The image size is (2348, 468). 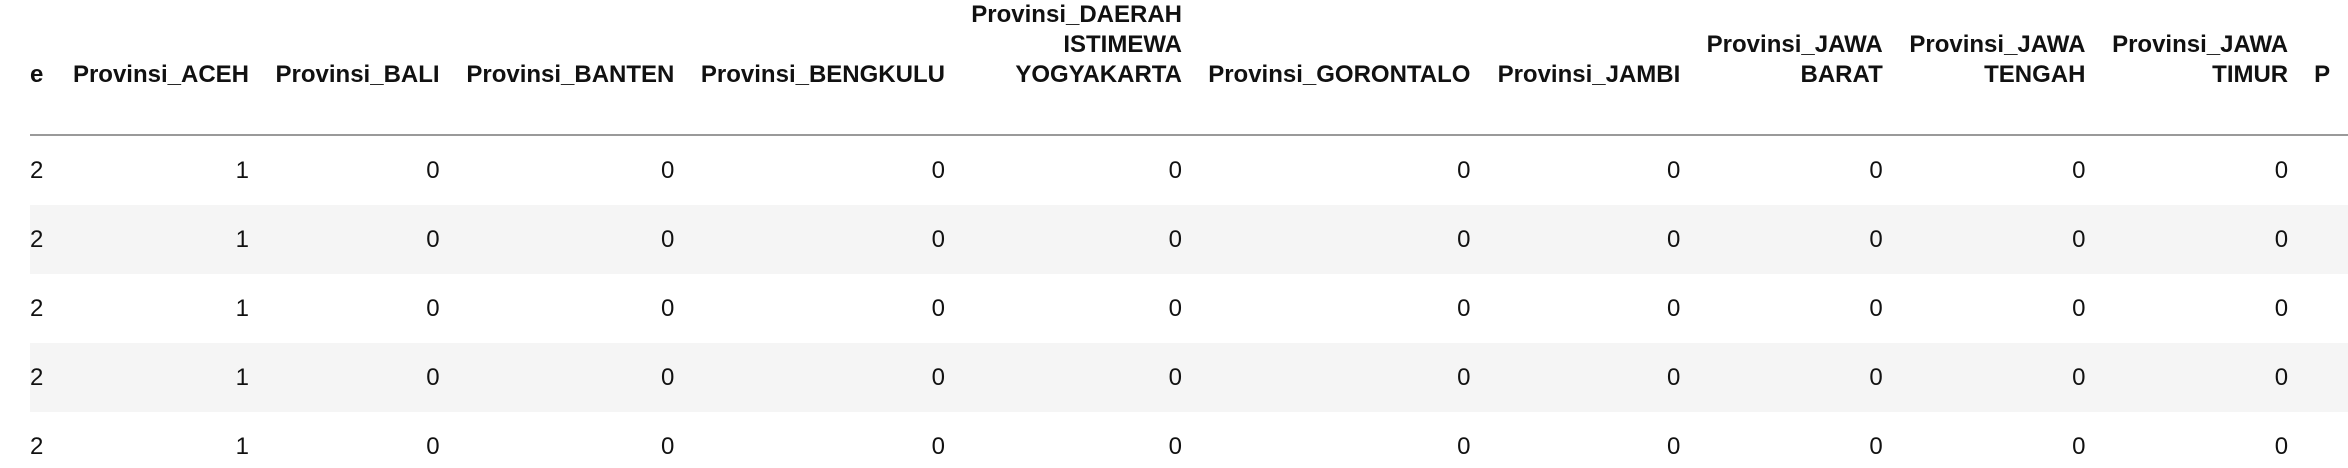 What do you see at coordinates (2322, 74) in the screenshot?
I see `column-header: P` at bounding box center [2322, 74].